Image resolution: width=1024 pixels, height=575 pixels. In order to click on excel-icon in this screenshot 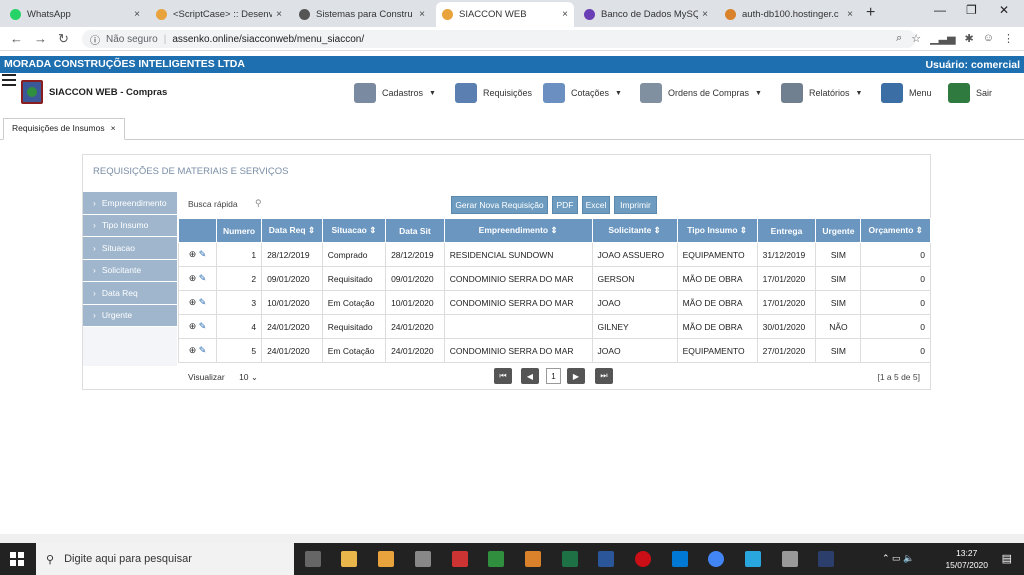, I will do `click(570, 559)`.